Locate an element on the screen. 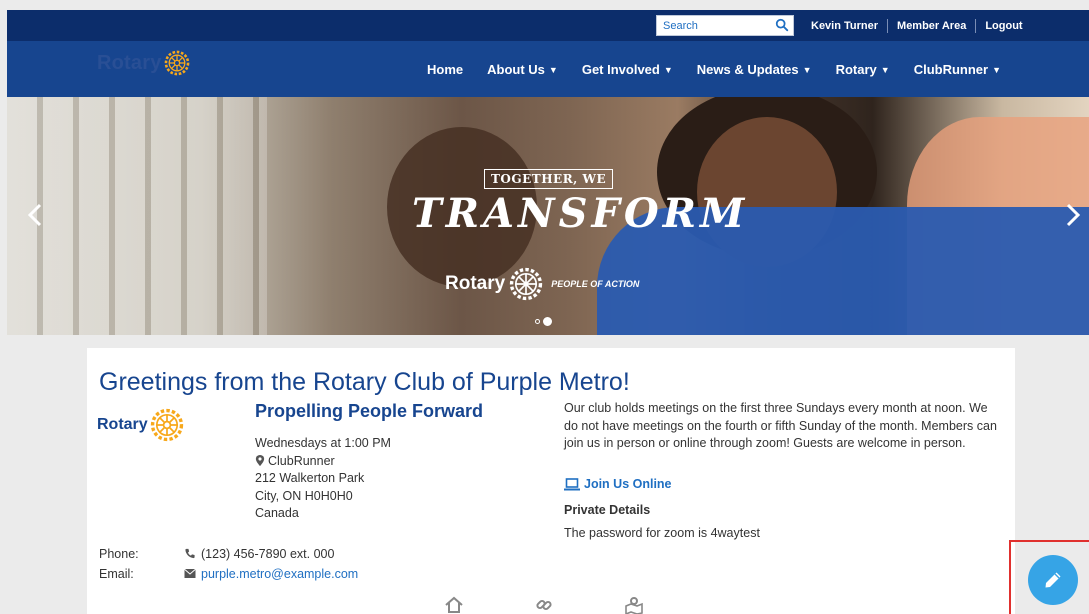 The image size is (1089, 614). email-link: purple.metro@example.com is located at coordinates (279, 574).